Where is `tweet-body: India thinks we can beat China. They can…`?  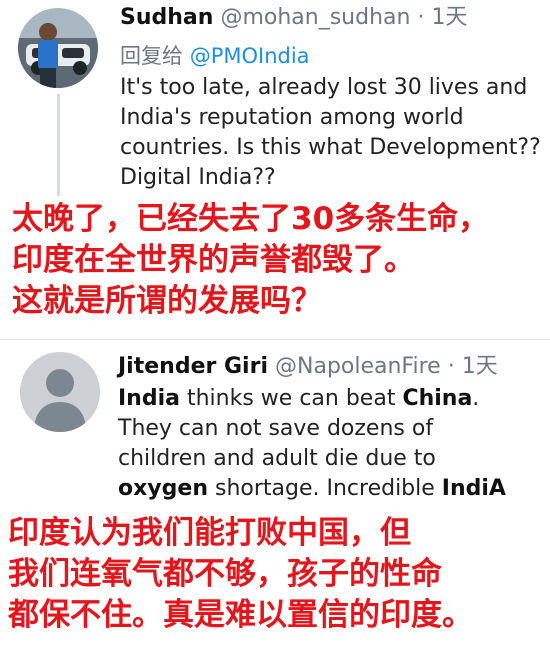
tweet-body: India thinks we can beat China. They can… is located at coordinates (328, 444).